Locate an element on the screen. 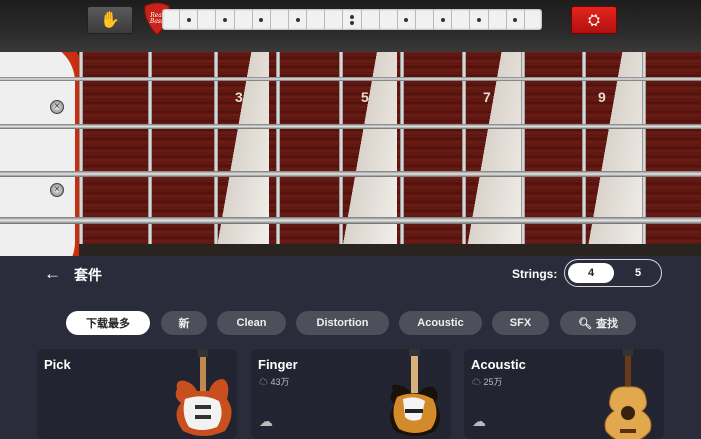 Image resolution: width=701 pixels, height=439 pixels. search-icon: 🔍︎ is located at coordinates (585, 323).